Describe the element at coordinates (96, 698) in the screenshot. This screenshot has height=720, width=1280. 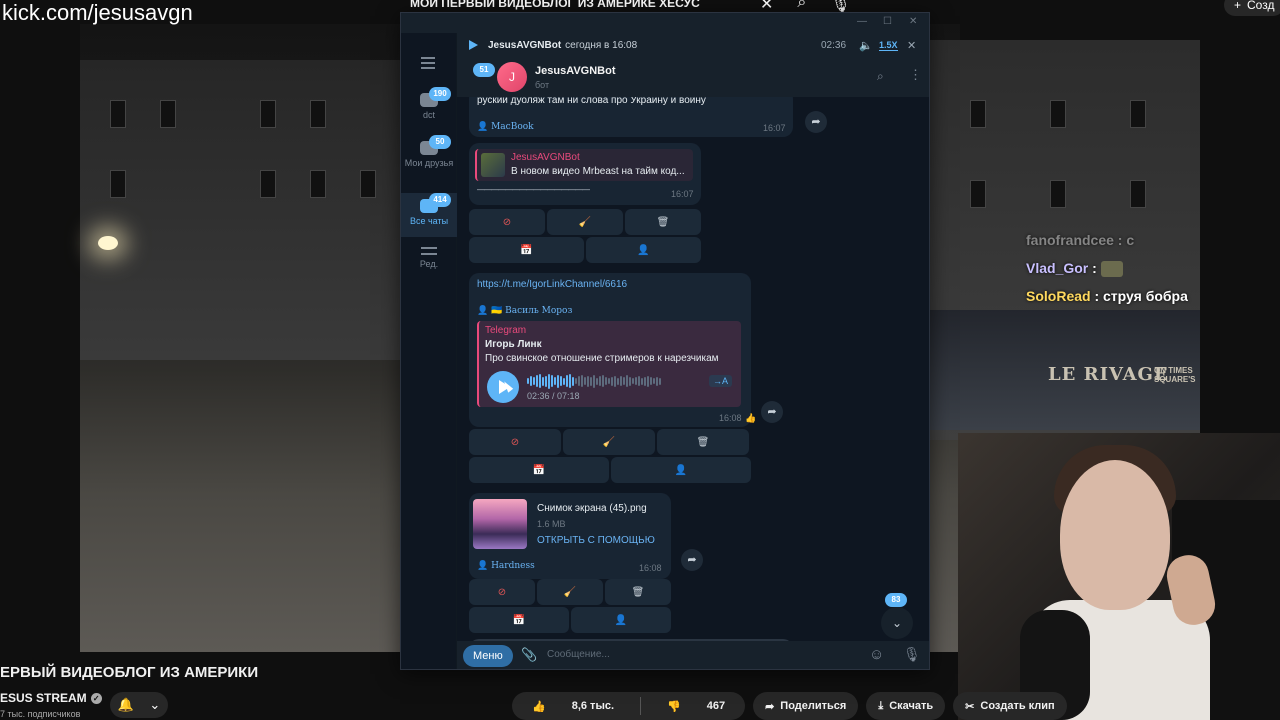
I see `verified-icon: ✓` at that location.